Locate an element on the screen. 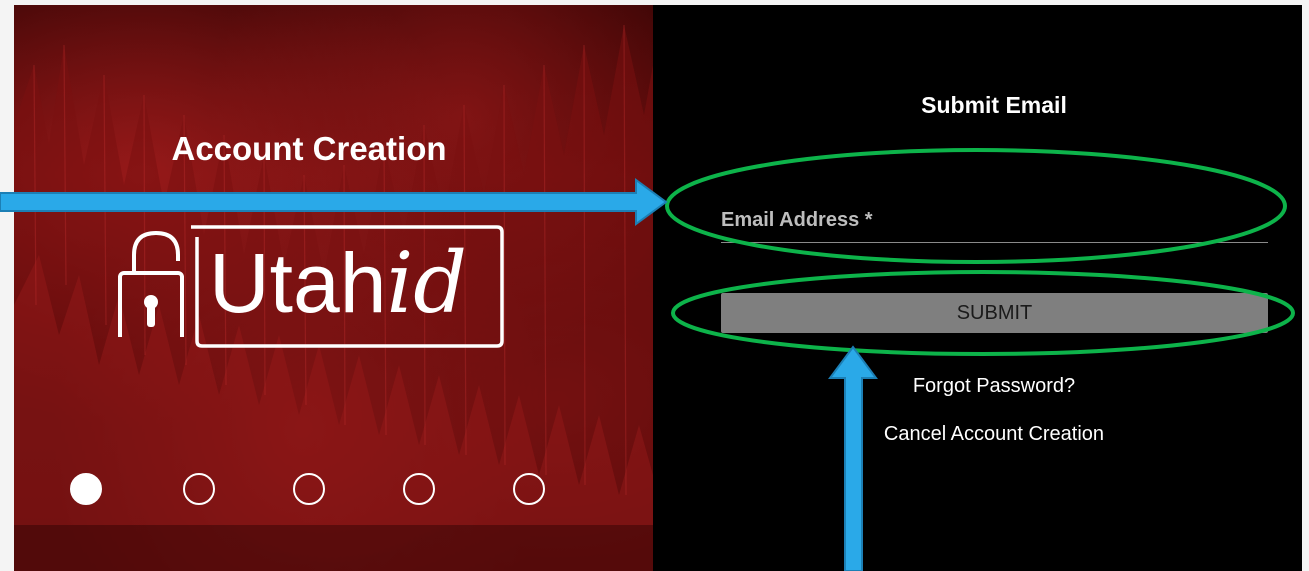 The height and width of the screenshot is (571, 1309). carousel-dots is located at coordinates (315, 493).